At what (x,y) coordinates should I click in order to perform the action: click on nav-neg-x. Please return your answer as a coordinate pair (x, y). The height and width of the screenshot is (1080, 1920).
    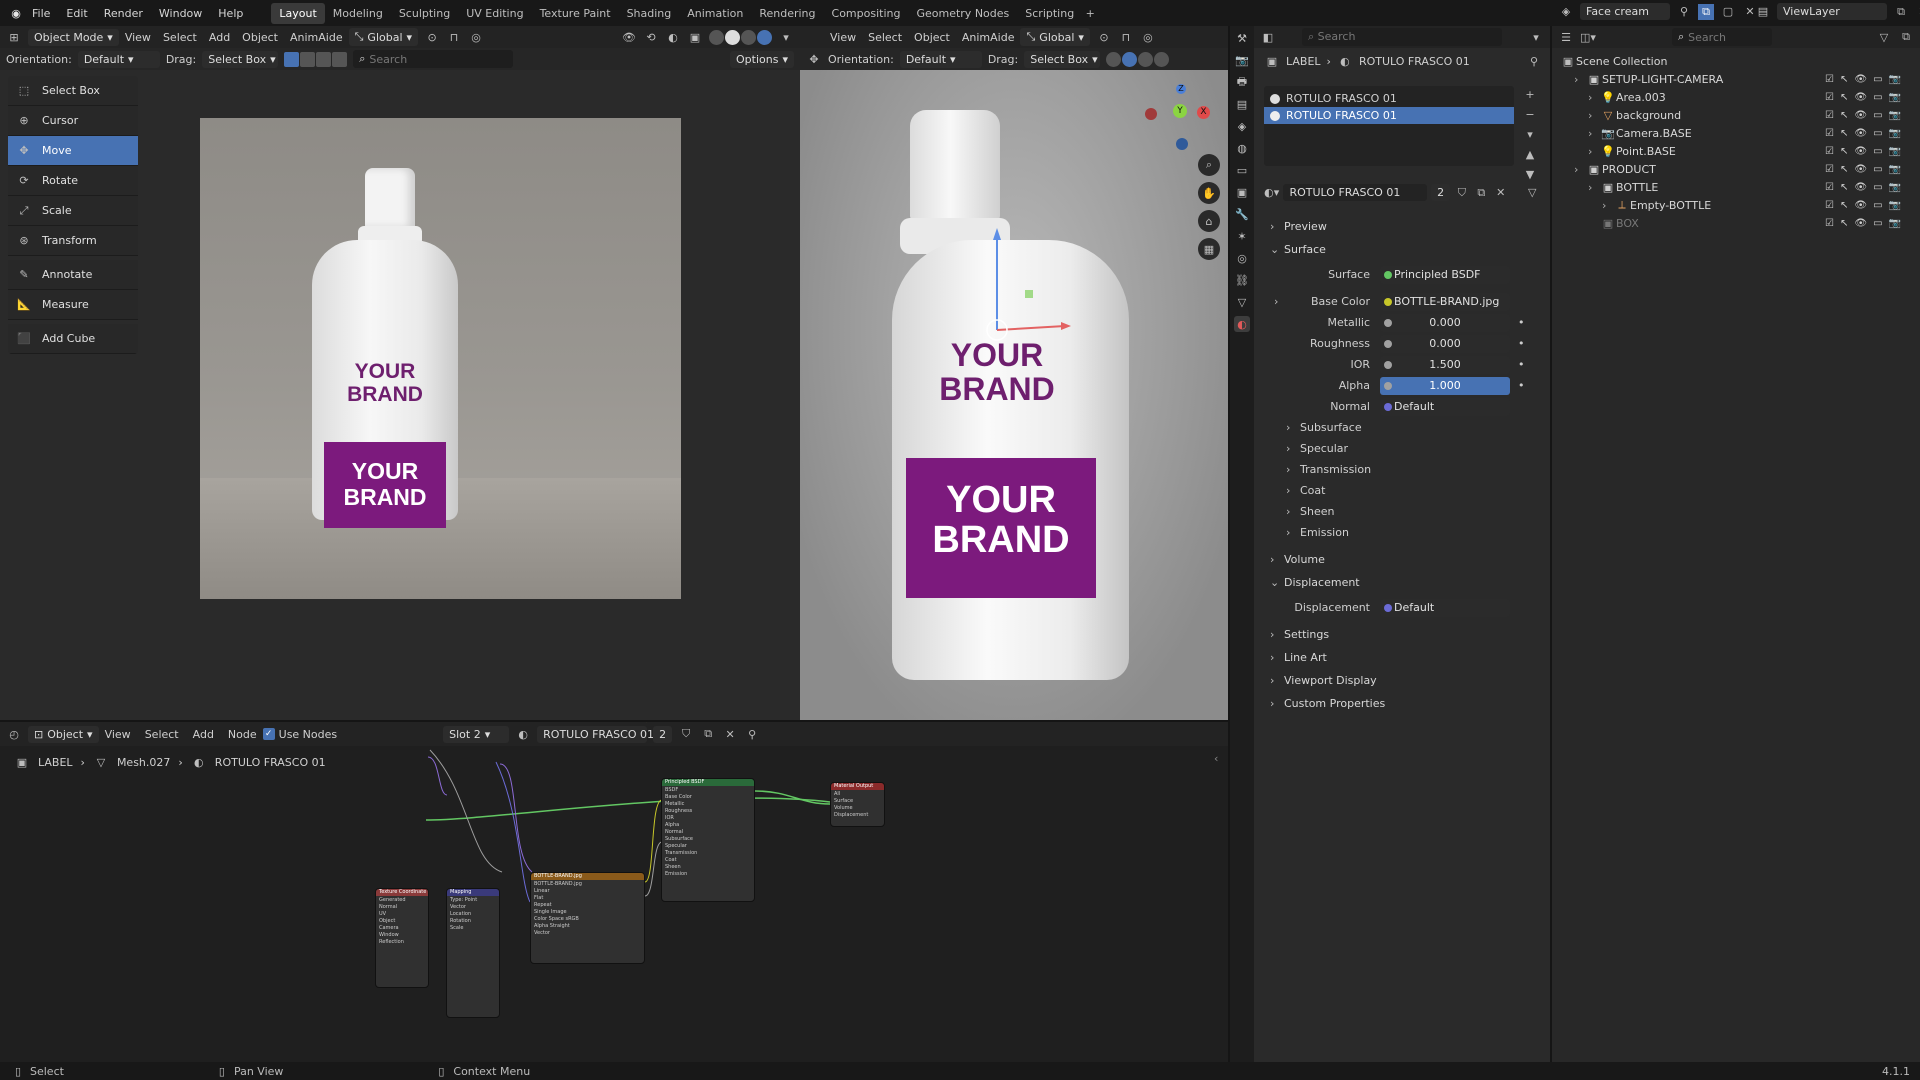
    Looking at the image, I should click on (1151, 114).